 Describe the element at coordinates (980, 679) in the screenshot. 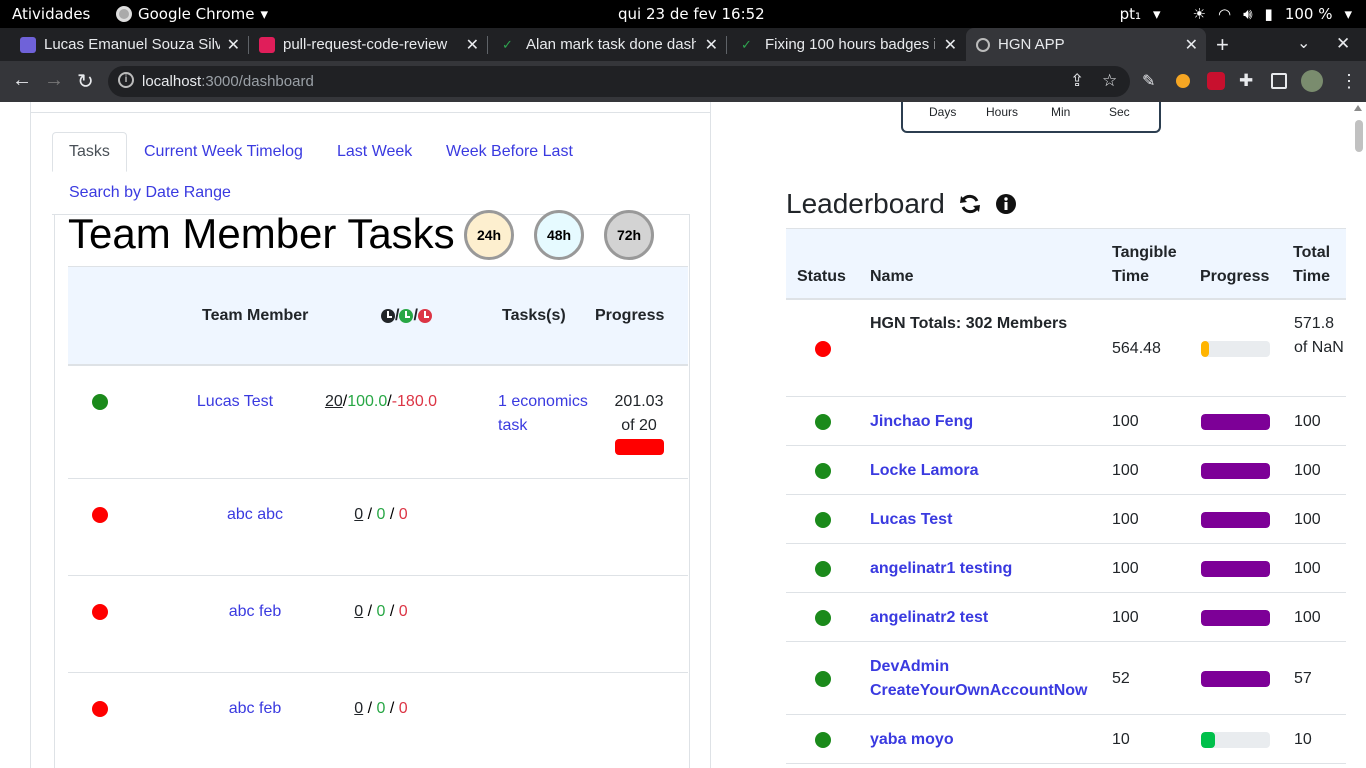

I see `member-name-link: DevAdmin CreateYourOwnAccountNow` at that location.